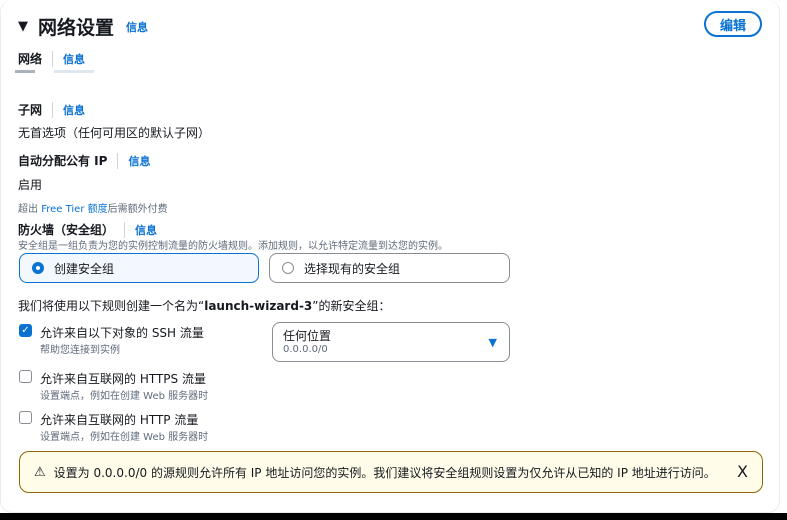  Describe the element at coordinates (66, 230) in the screenshot. I see `firewall-label-text: 防火墙（安全组）` at that location.